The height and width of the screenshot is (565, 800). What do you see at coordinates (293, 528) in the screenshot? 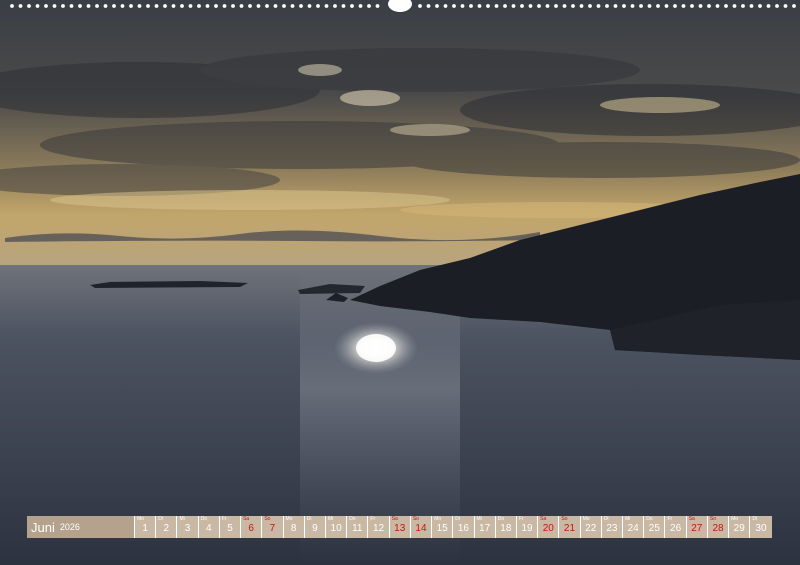
I see `day-number: 8` at bounding box center [293, 528].